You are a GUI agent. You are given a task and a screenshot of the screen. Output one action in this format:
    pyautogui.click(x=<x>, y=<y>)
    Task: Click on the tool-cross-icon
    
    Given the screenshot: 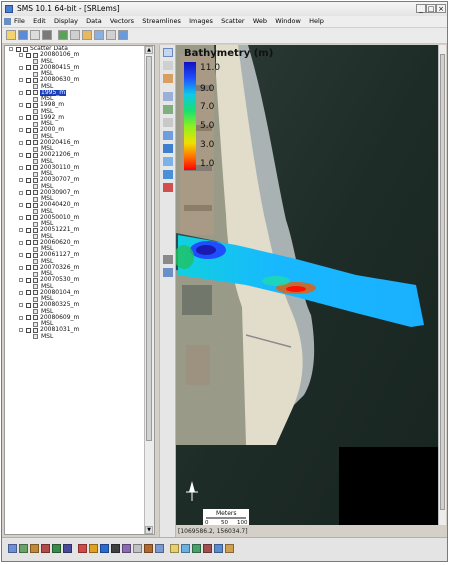 What is the action you would take?
    pyautogui.click(x=115, y=548)
    